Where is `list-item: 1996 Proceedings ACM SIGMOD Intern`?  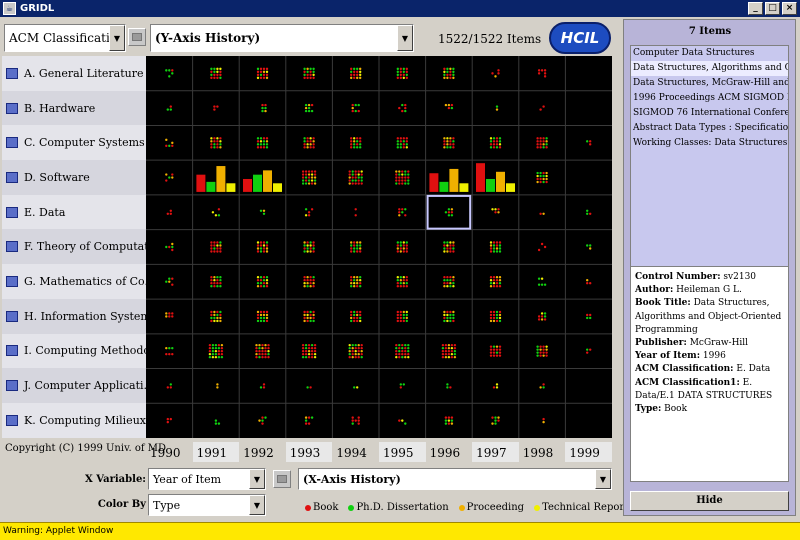 list-item: 1996 Proceedings ACM SIGMOD Intern is located at coordinates (709, 98).